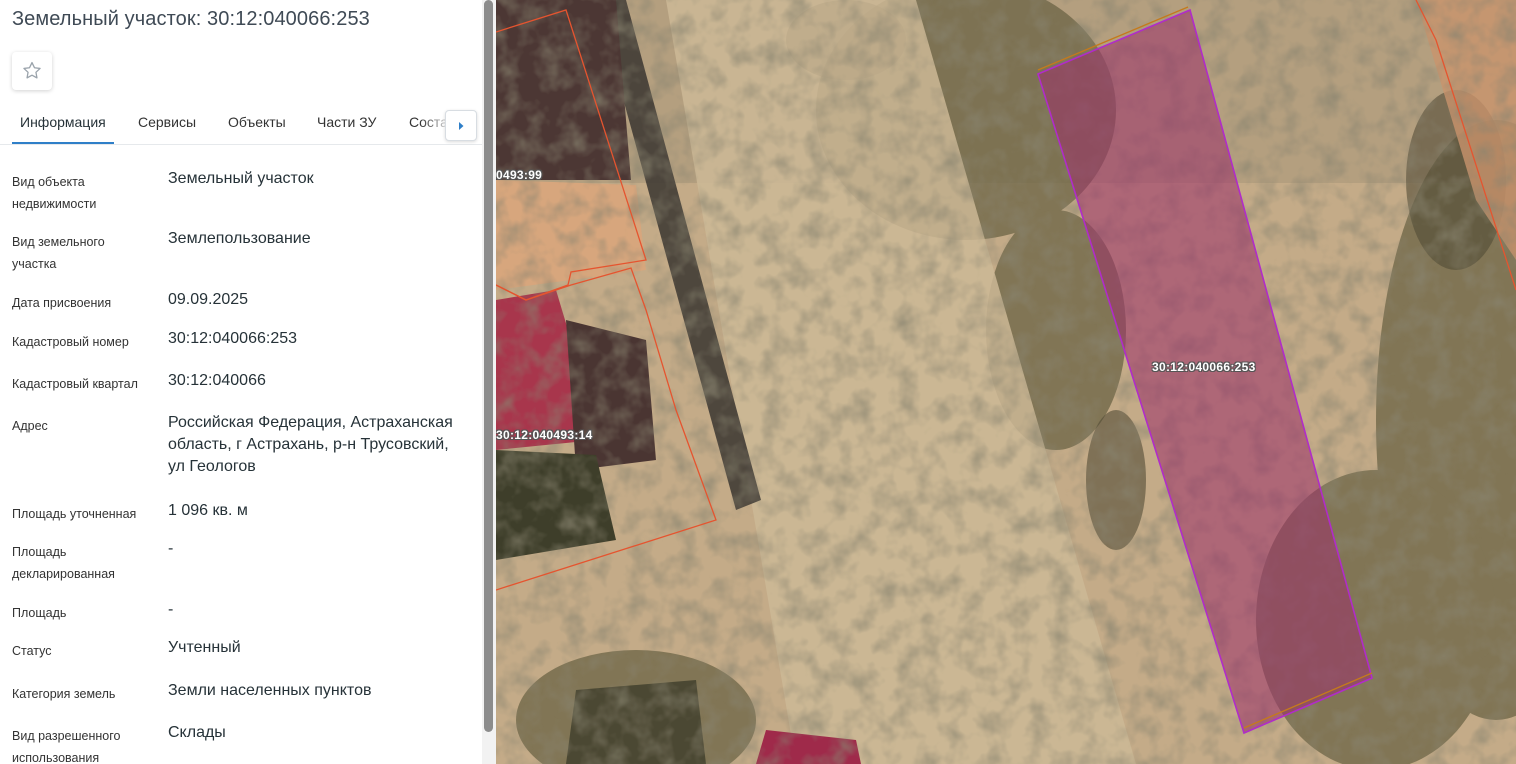 The width and height of the screenshot is (1516, 764). I want to click on info-label: Дата присвоения, so click(62, 303).